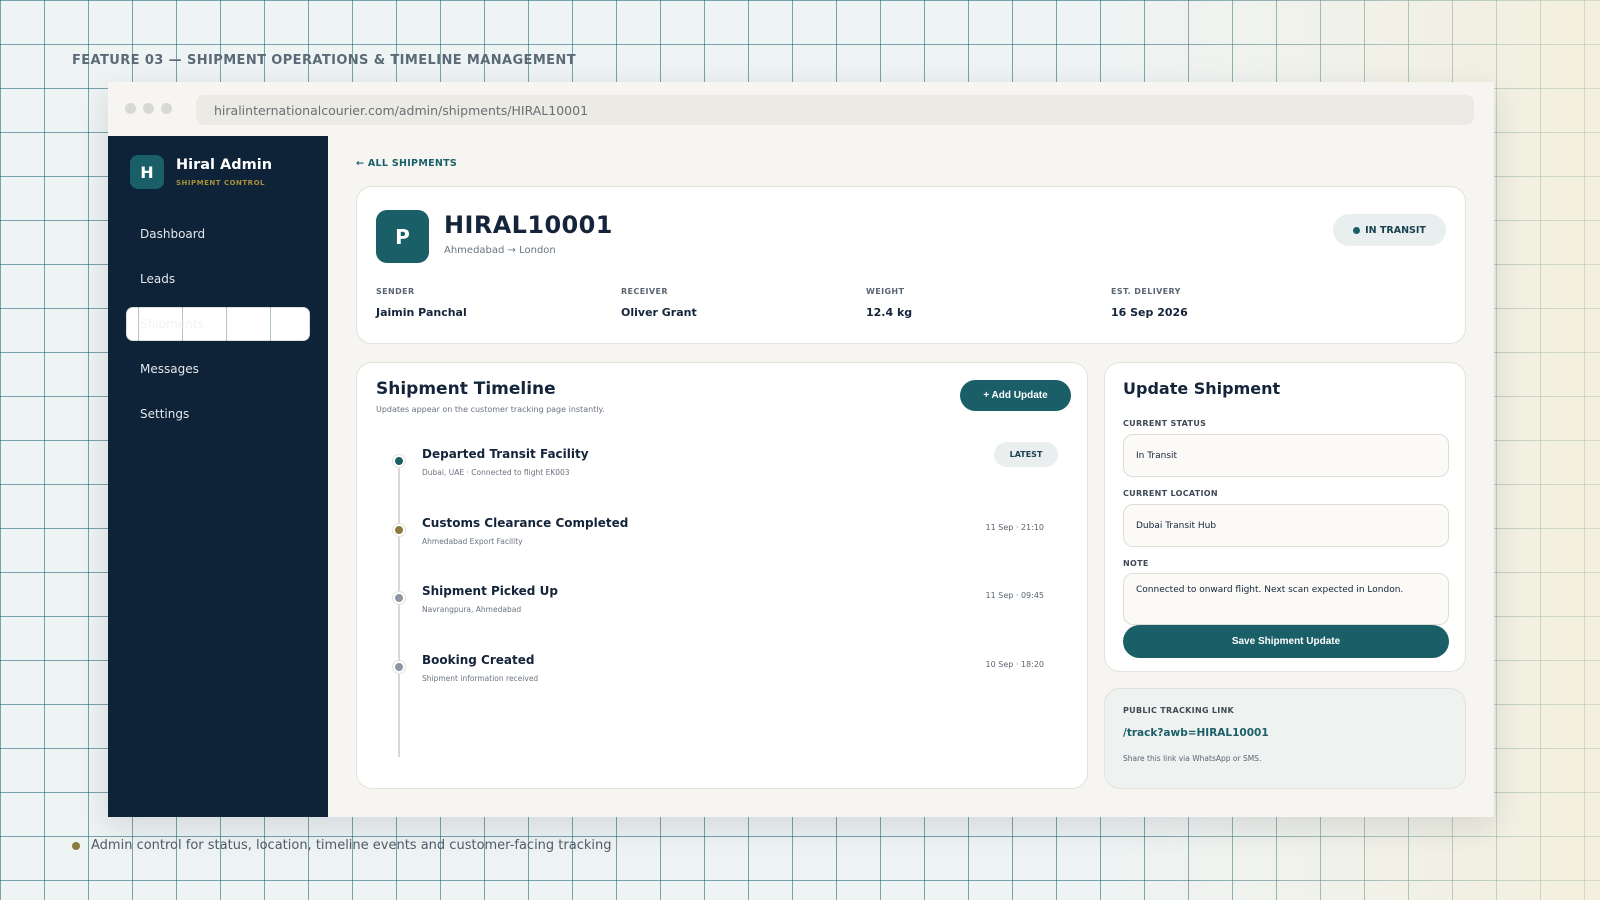 The width and height of the screenshot is (1600, 900). I want to click on latest-badge: LATEST, so click(1026, 454).